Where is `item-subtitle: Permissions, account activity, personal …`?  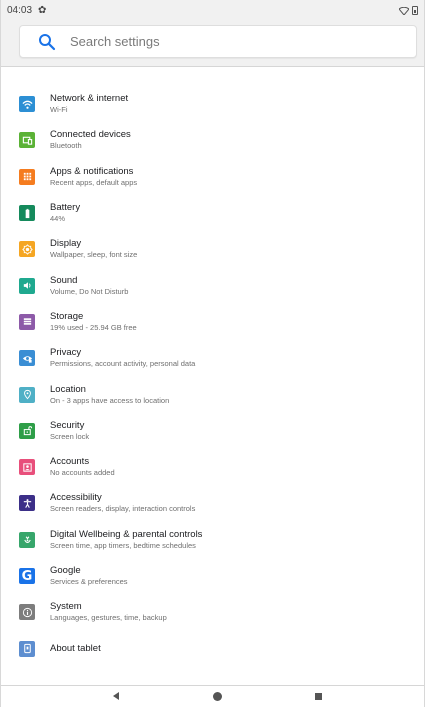
item-subtitle: Permissions, account activity, personal … is located at coordinates (123, 364).